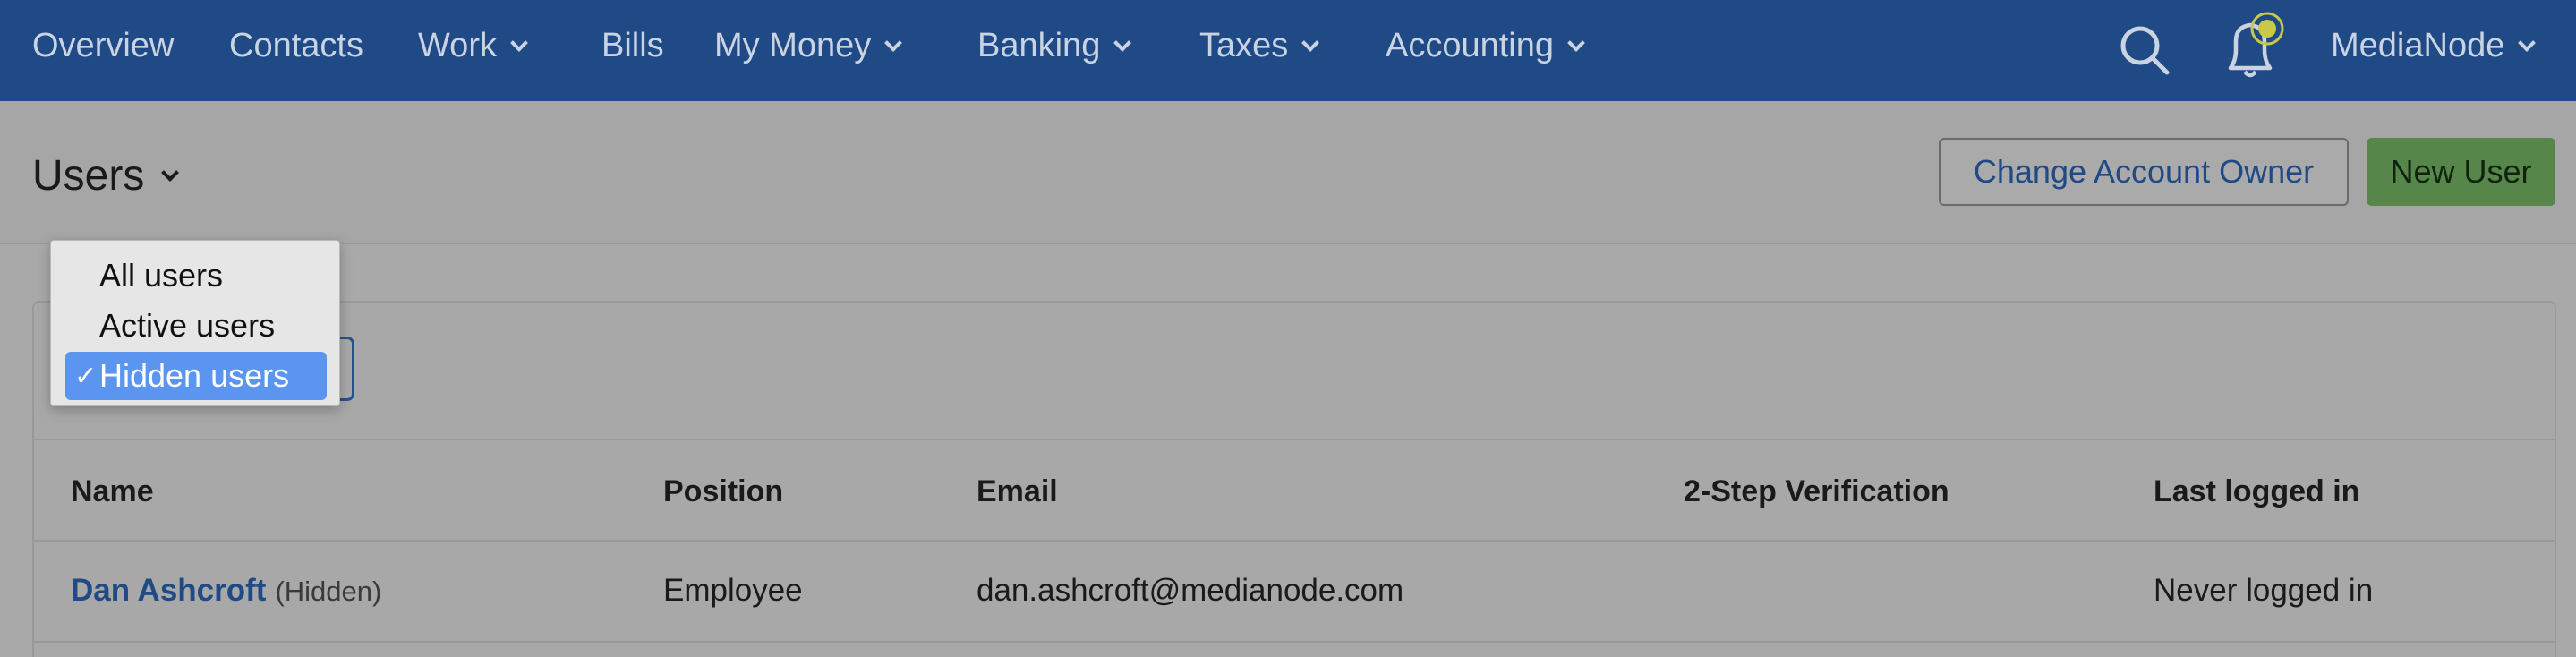 Image resolution: width=2576 pixels, height=657 pixels. I want to click on column-header-last-logged-in: Last logged in, so click(2256, 491).